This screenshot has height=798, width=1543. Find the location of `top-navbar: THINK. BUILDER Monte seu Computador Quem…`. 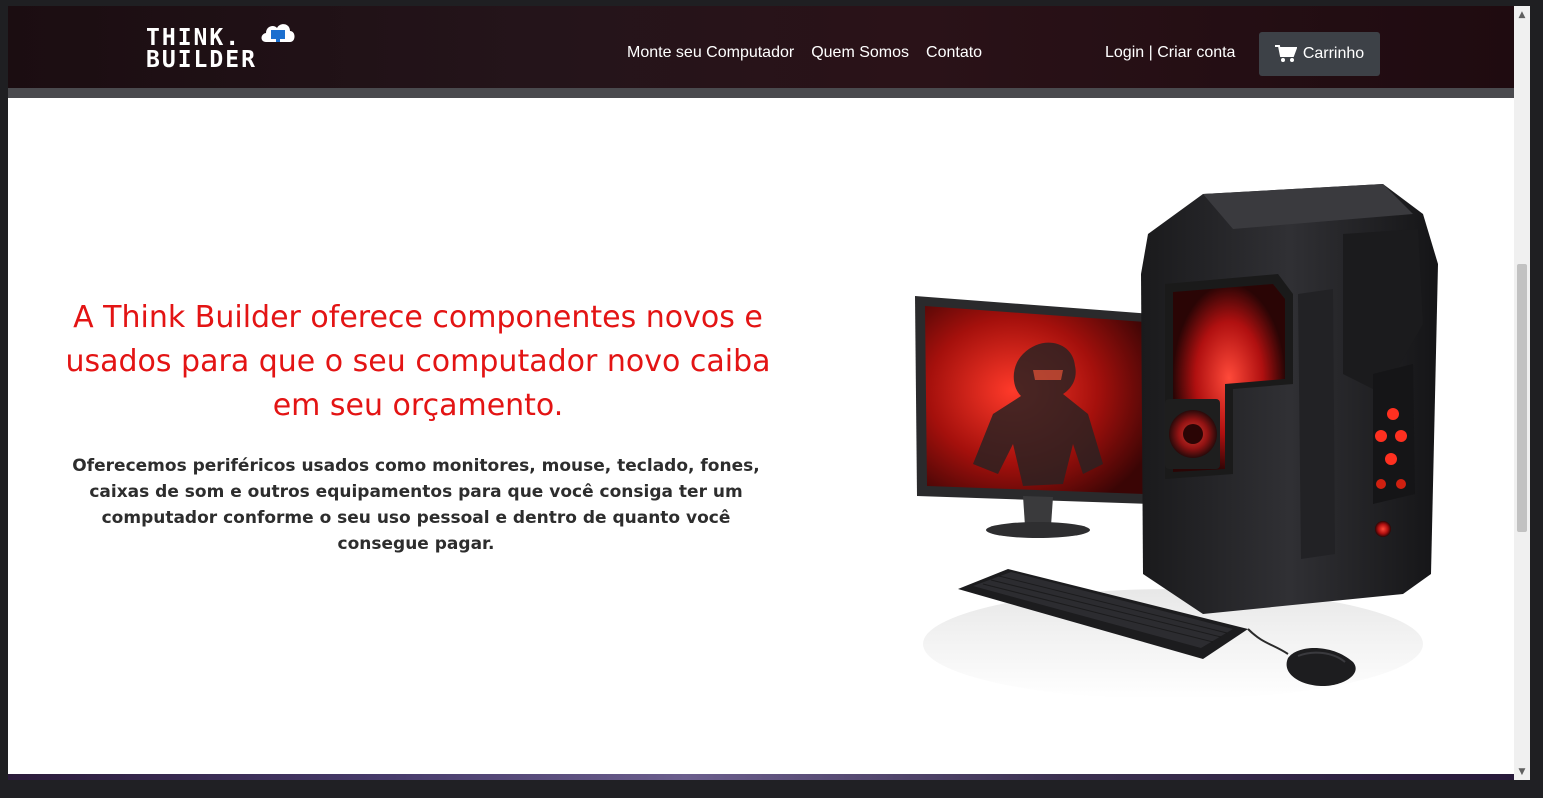

top-navbar: THINK. BUILDER Monte seu Computador Quem… is located at coordinates (761, 52).